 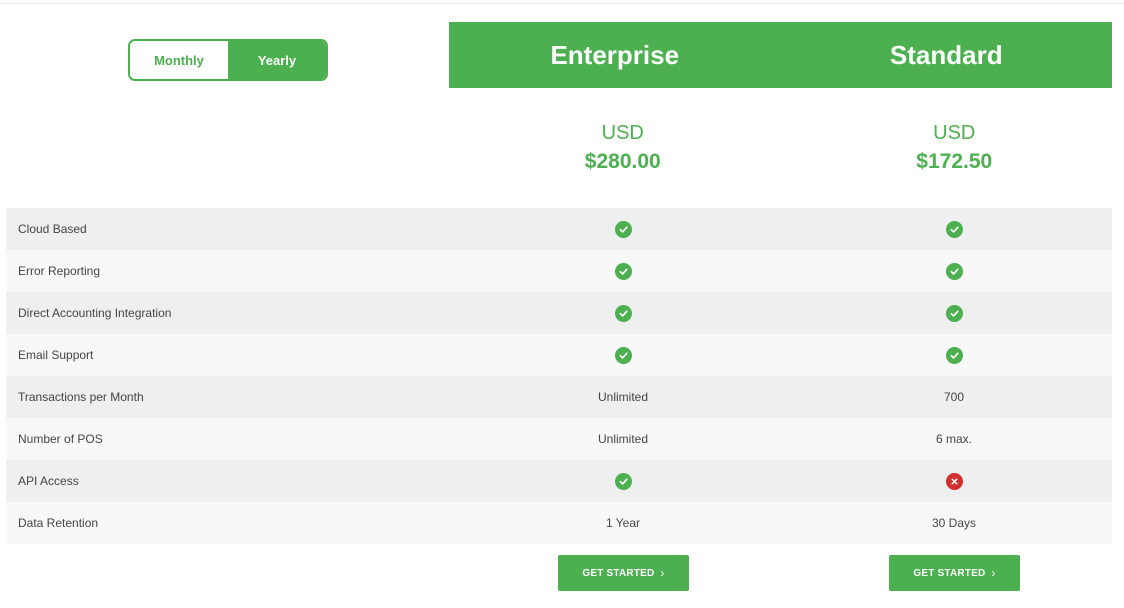 I want to click on feature-label: API Access, so click(x=48, y=481).